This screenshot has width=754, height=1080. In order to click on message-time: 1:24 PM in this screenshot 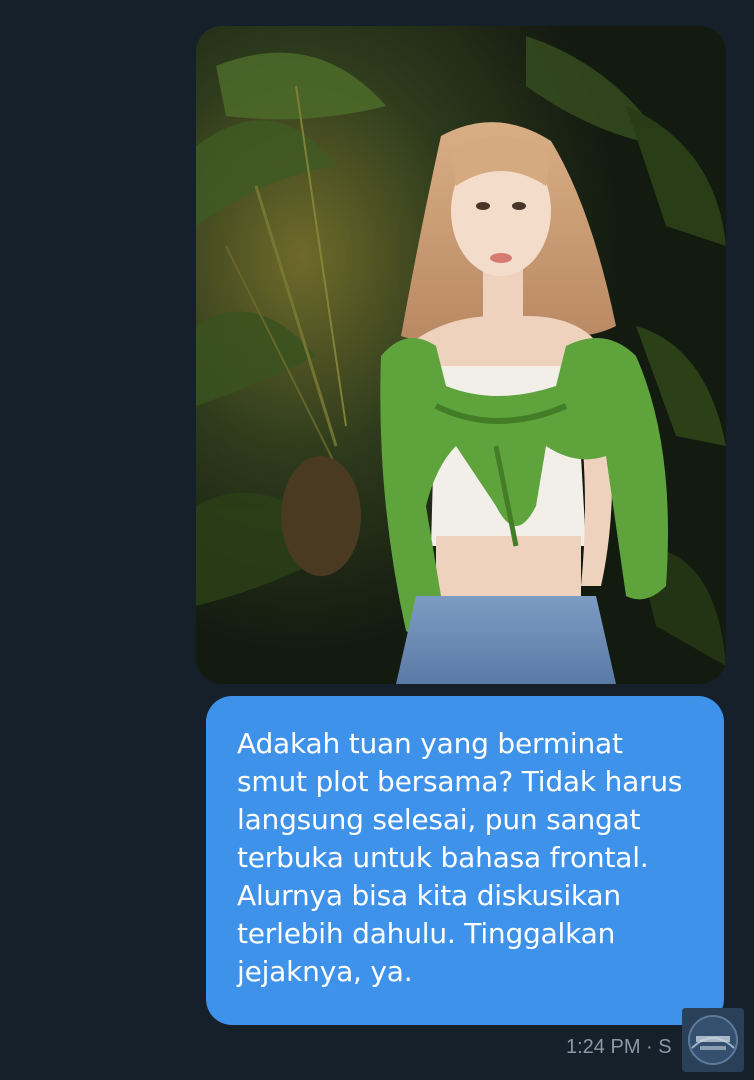, I will do `click(603, 1047)`.